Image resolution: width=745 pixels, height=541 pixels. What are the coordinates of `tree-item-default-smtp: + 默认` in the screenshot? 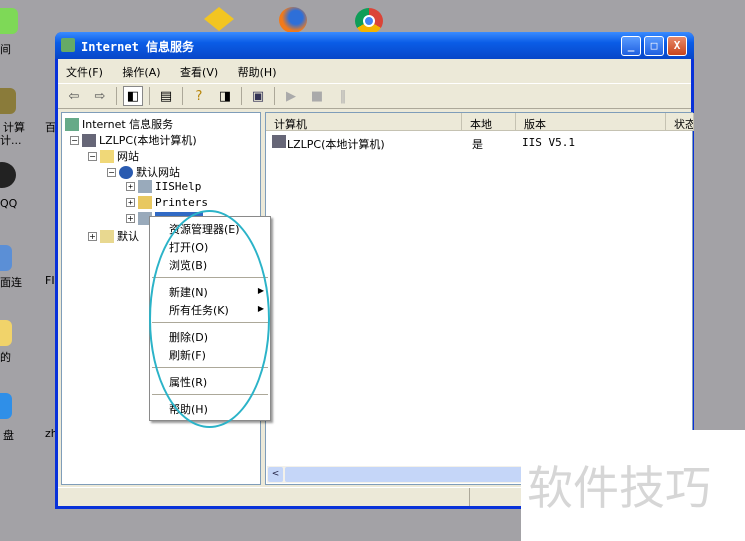 It's located at (113, 236).